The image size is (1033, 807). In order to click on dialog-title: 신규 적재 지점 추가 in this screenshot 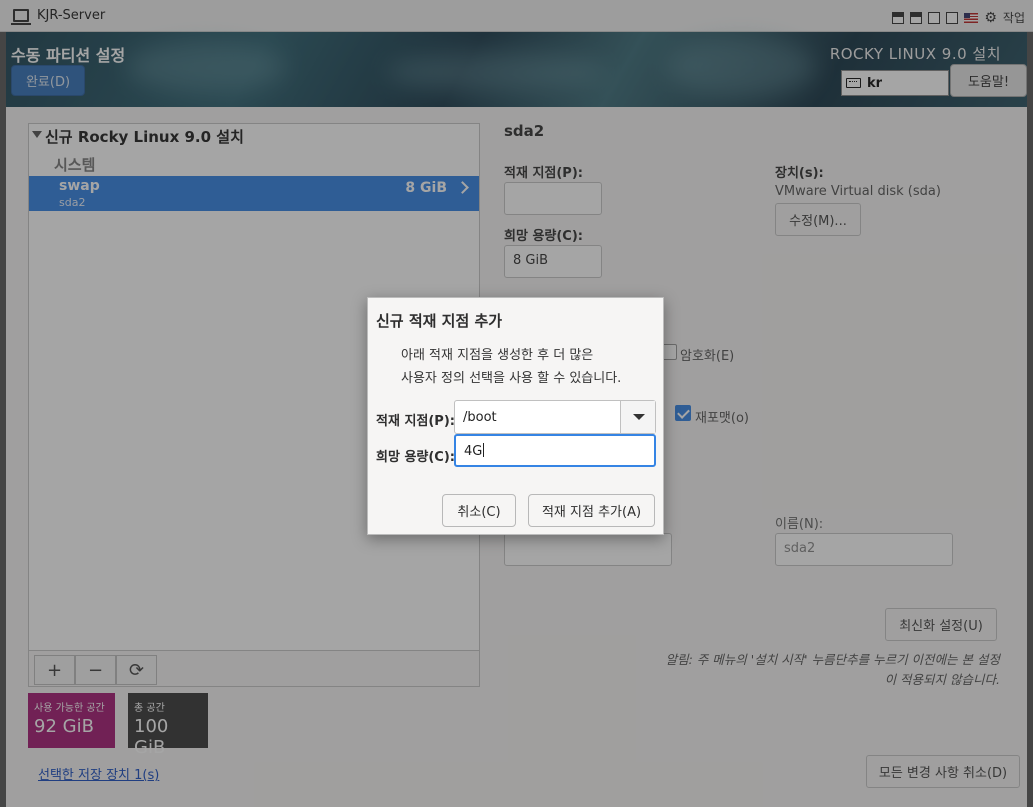, I will do `click(439, 321)`.